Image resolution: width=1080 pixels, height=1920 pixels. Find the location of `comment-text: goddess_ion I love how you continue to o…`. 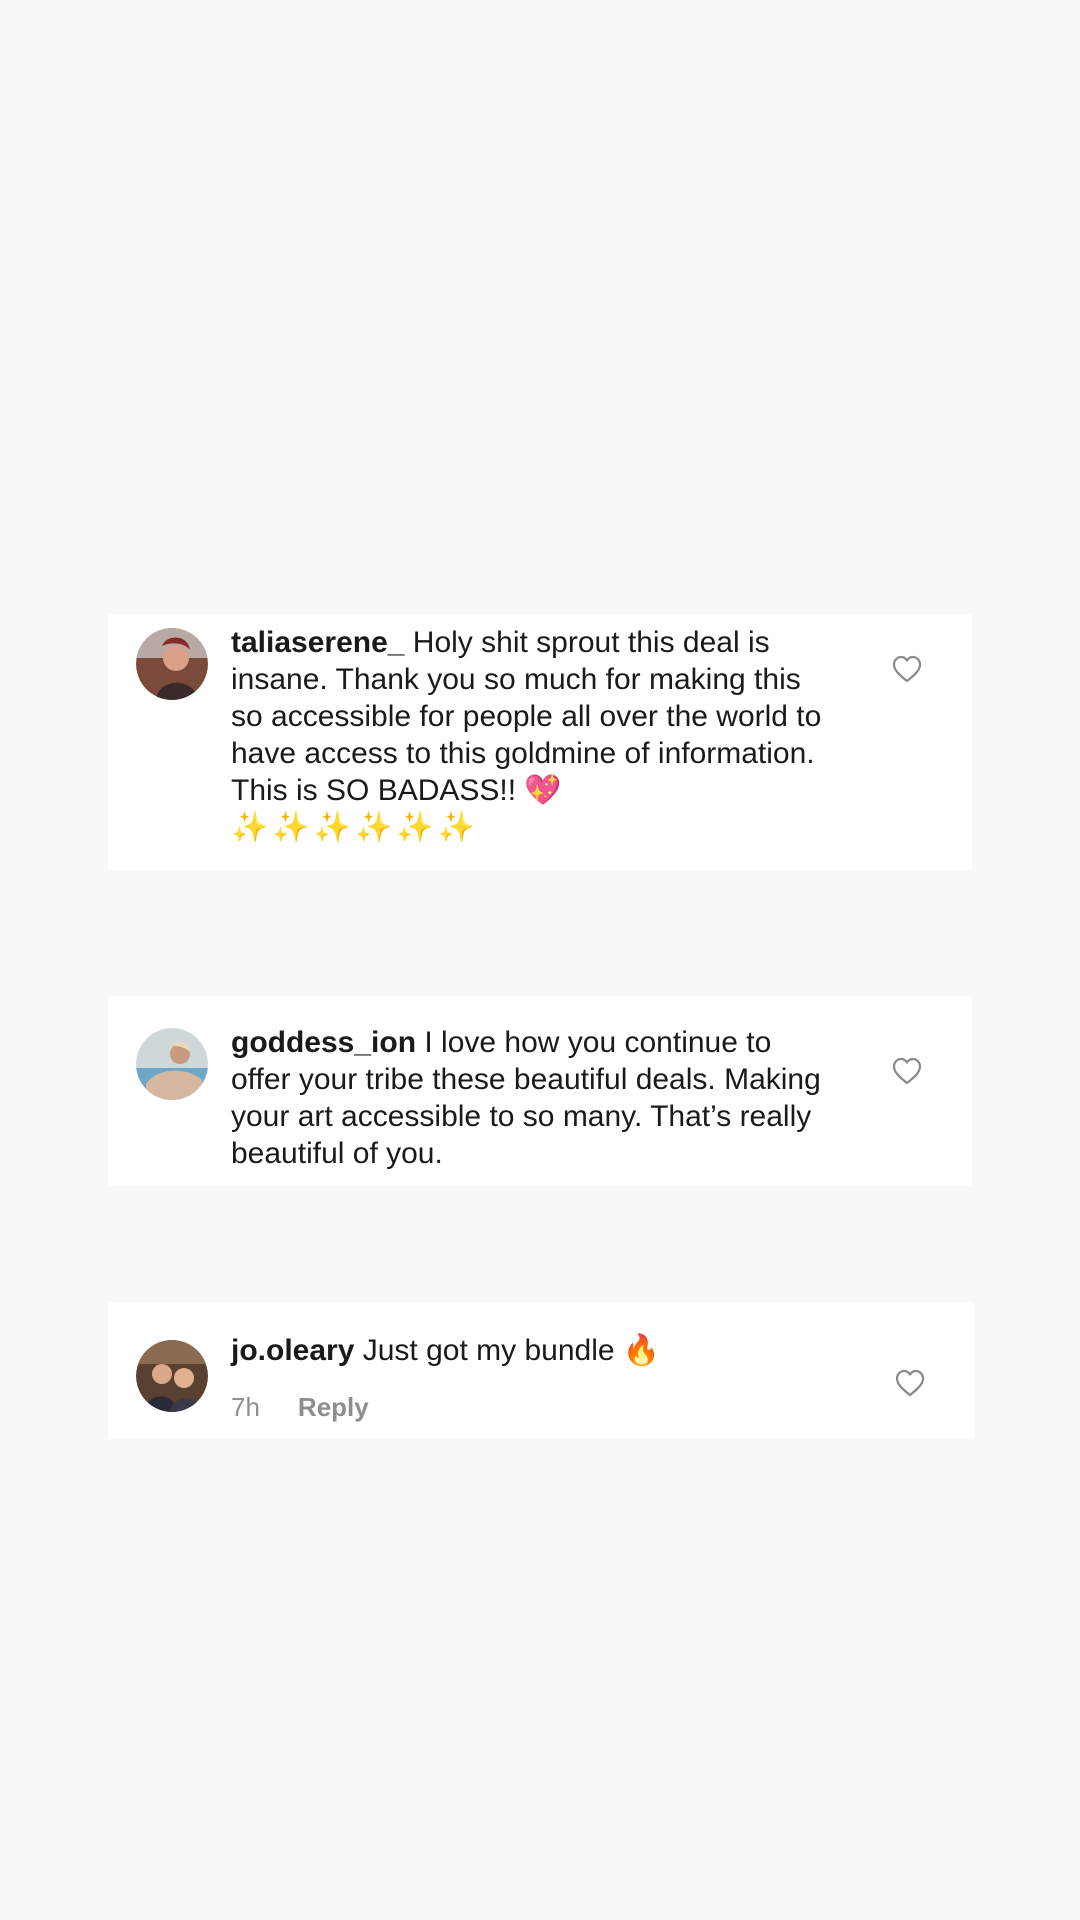

comment-text: goddess_ion I love how you continue to o… is located at coordinates (531, 1098).